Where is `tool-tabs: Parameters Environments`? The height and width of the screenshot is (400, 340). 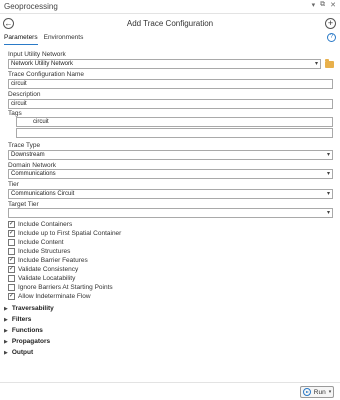 tool-tabs: Parameters Environments is located at coordinates (43, 39).